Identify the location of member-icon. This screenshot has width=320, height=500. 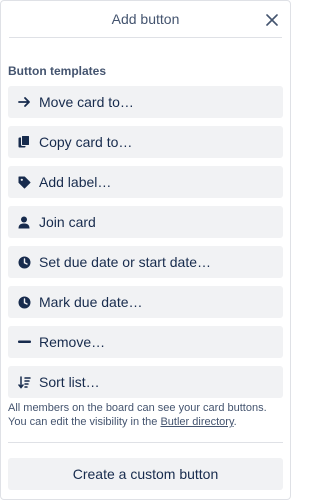
(24, 222).